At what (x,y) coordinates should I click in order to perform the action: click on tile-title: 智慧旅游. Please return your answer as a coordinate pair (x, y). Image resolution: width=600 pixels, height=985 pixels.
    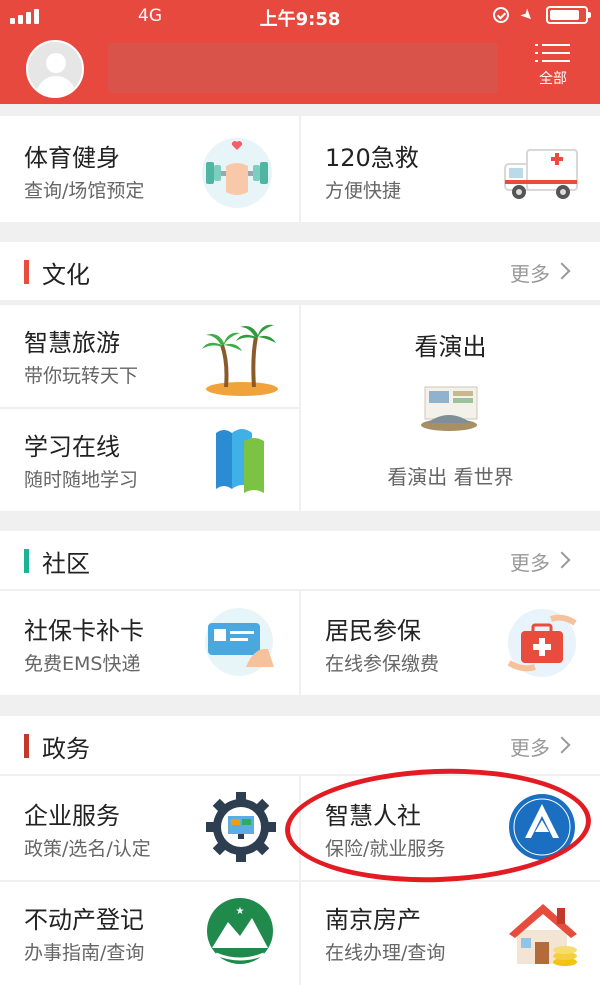
    Looking at the image, I should click on (72, 343).